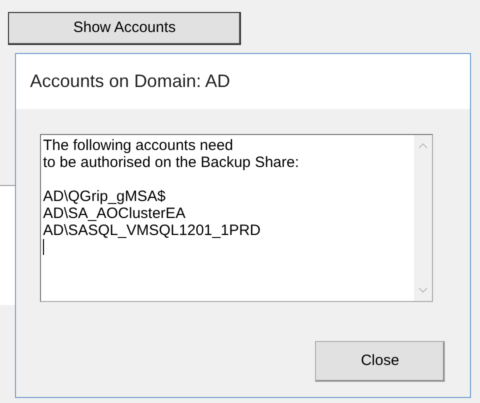  Describe the element at coordinates (130, 81) in the screenshot. I see `dialog-title: Accounts on Domain: AD` at that location.